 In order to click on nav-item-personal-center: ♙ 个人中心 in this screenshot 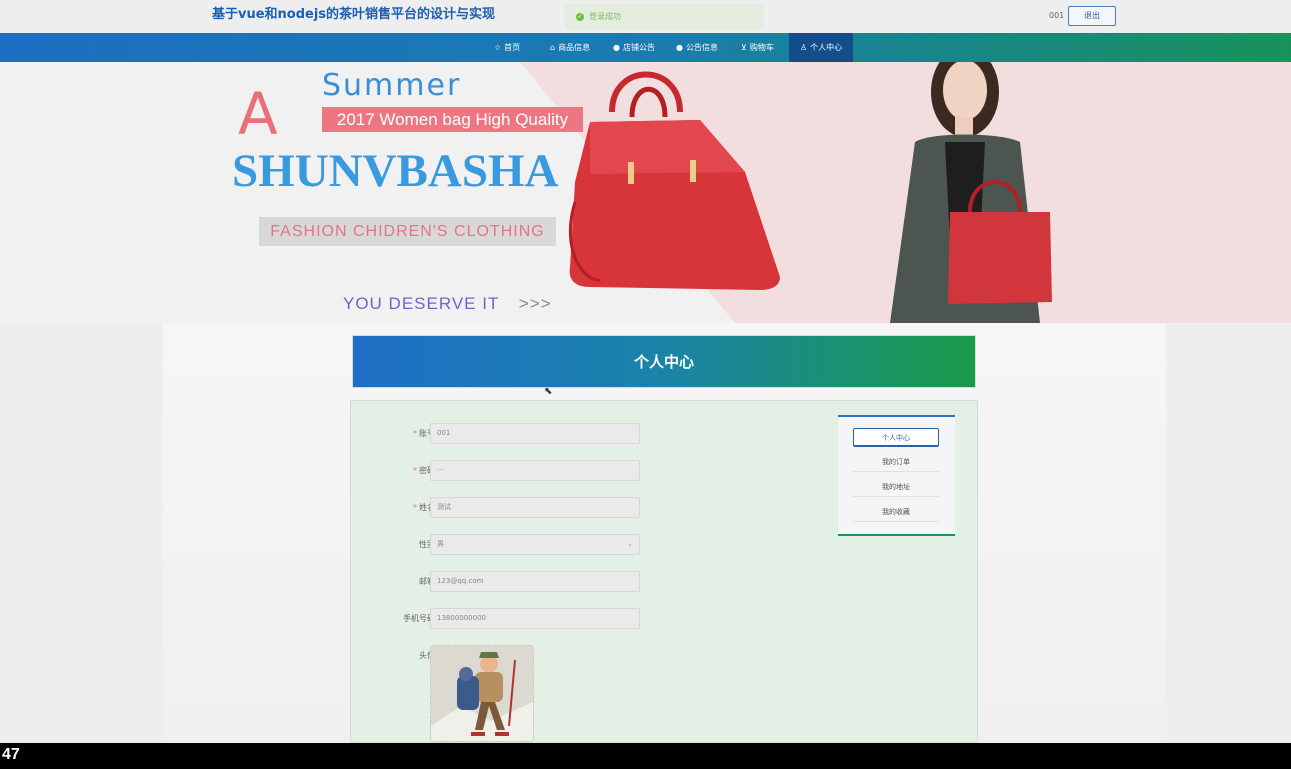, I will do `click(821, 47)`.